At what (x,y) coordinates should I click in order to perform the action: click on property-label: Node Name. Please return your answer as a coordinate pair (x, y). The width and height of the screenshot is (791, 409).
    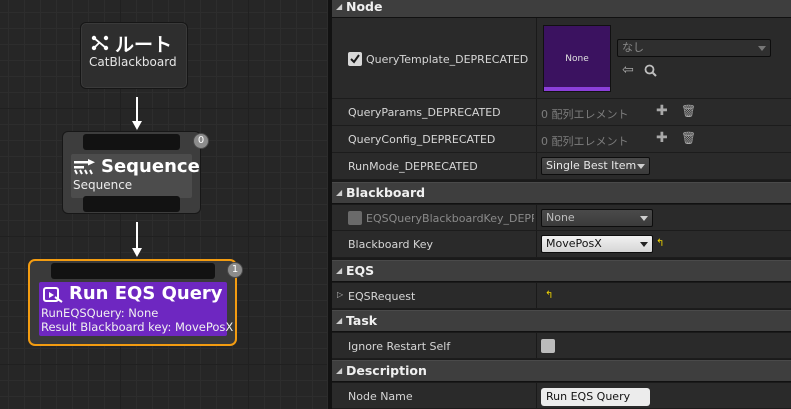
    Looking at the image, I should click on (380, 396).